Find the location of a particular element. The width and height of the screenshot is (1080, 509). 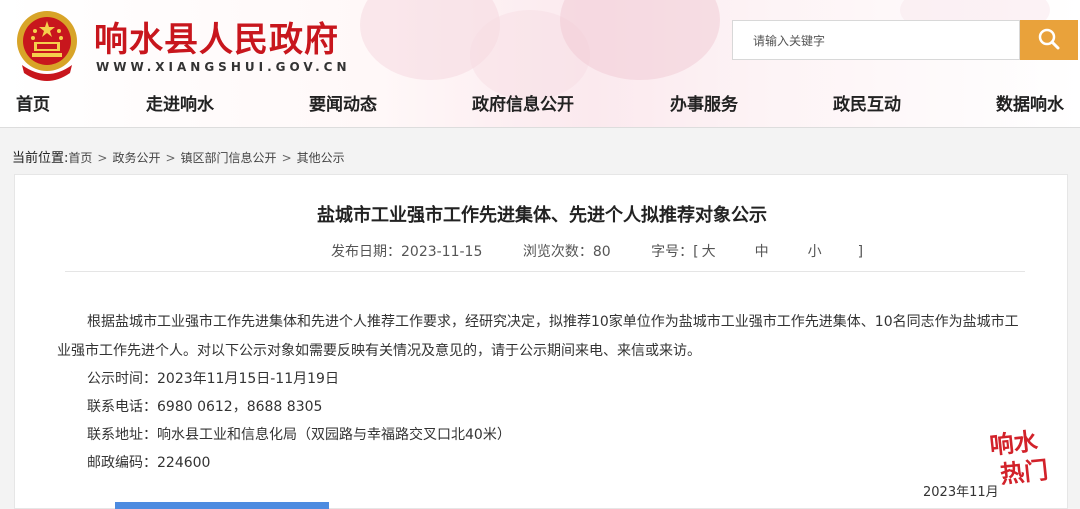

font-size-small: 小 is located at coordinates (815, 252).